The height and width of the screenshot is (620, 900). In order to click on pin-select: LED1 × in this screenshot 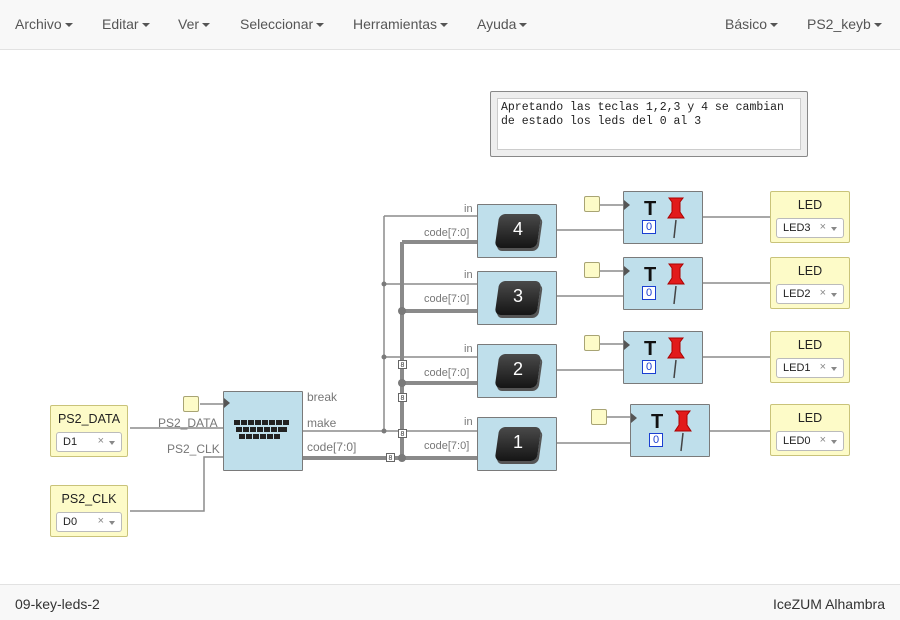, I will do `click(810, 368)`.